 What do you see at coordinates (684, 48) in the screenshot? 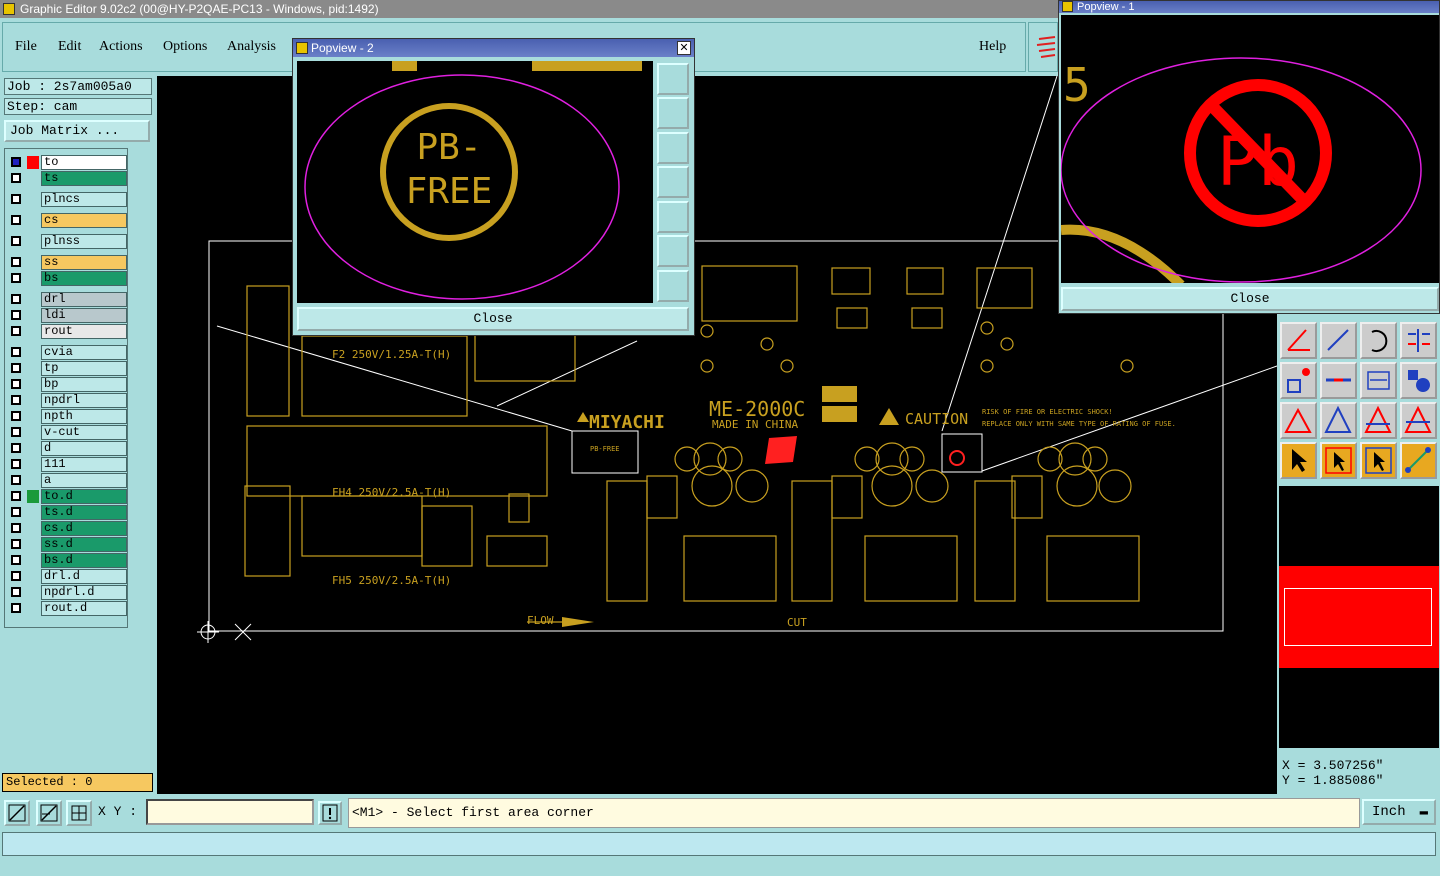
I see `popview-2-close-x-icon: ✕` at bounding box center [684, 48].